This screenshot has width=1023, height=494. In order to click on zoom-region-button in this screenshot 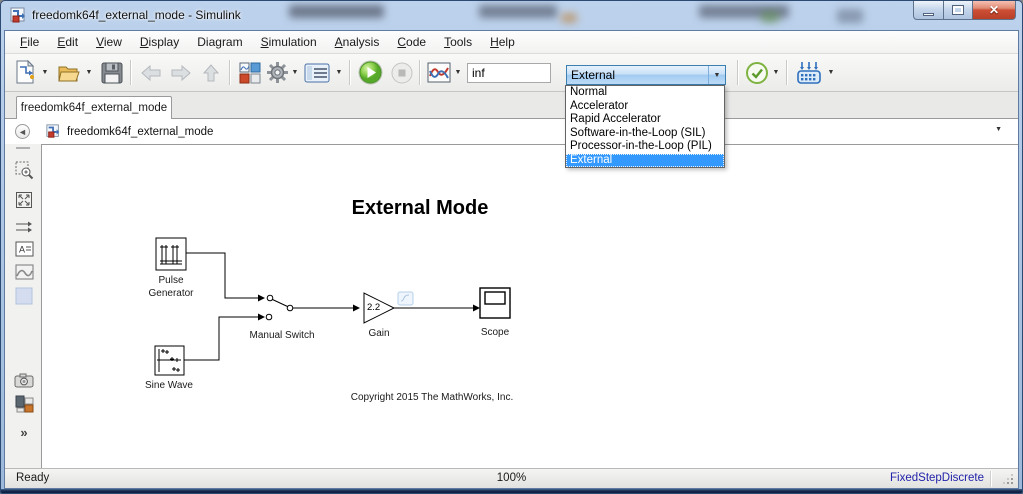, I will do `click(24, 170)`.